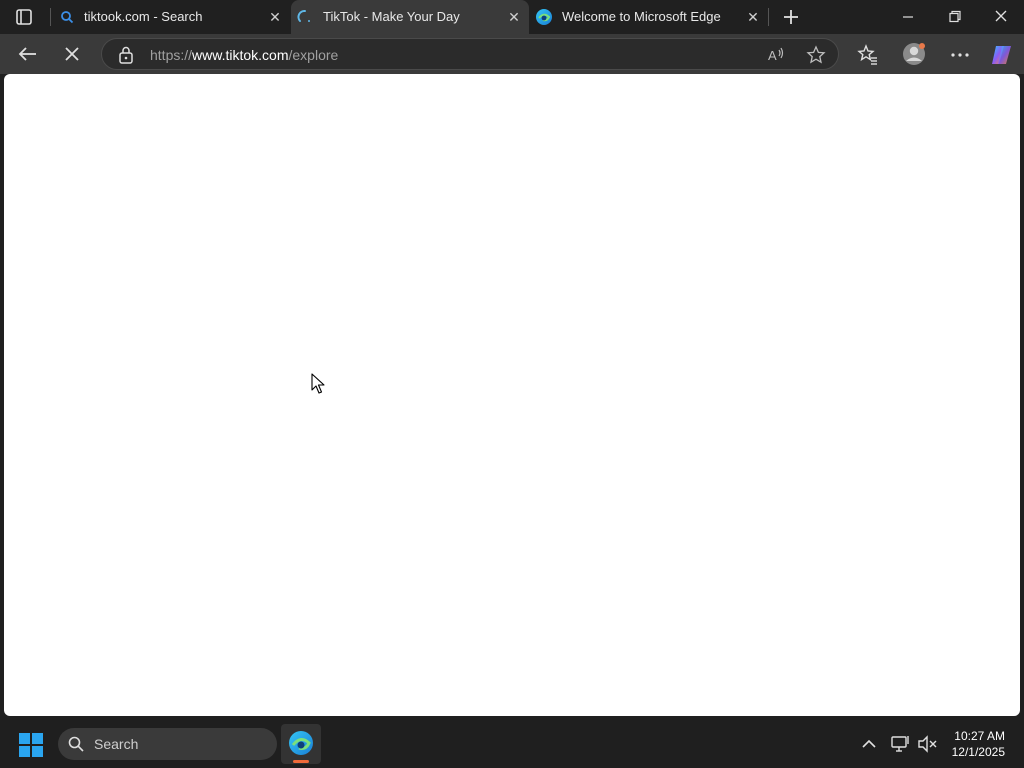 The width and height of the screenshot is (1024, 768). Describe the element at coordinates (167, 744) in the screenshot. I see `taskbar-search-box: Search` at that location.